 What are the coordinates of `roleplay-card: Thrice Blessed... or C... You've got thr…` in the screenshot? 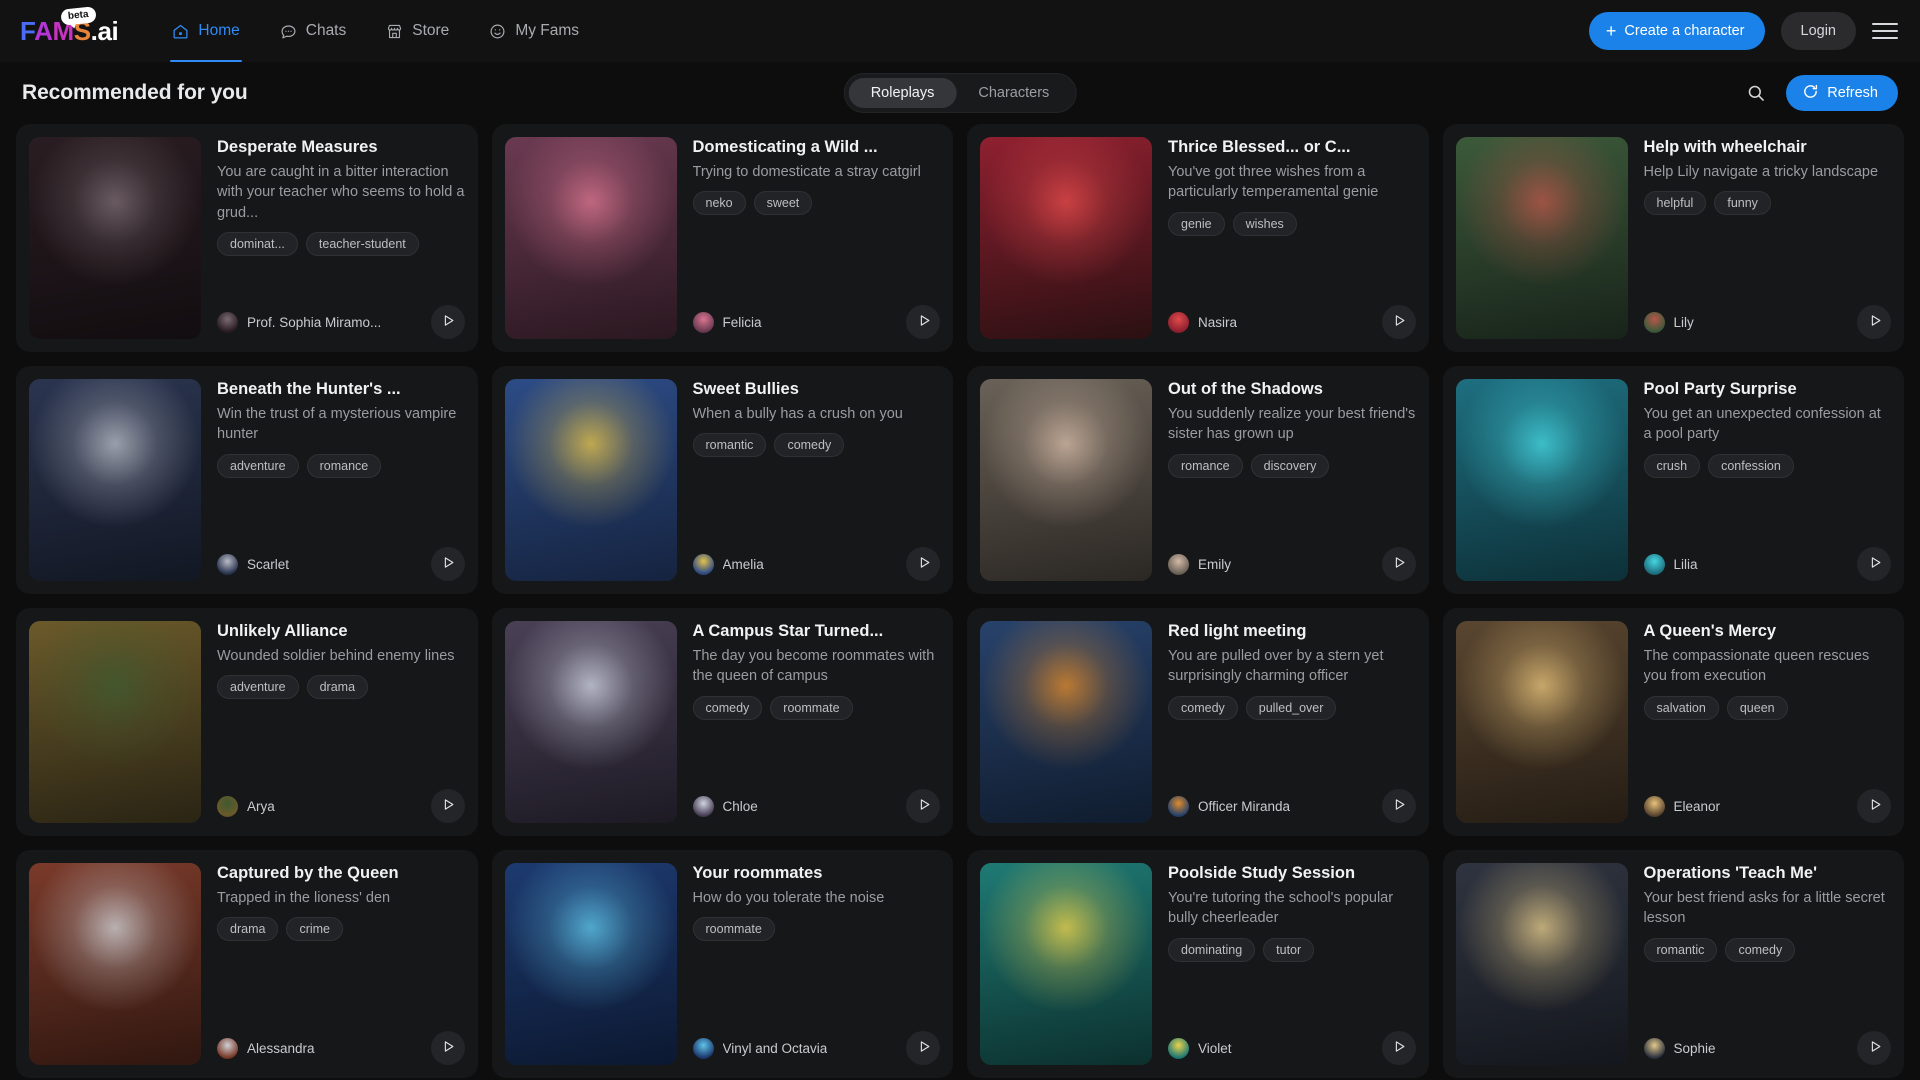 It's located at (1198, 238).